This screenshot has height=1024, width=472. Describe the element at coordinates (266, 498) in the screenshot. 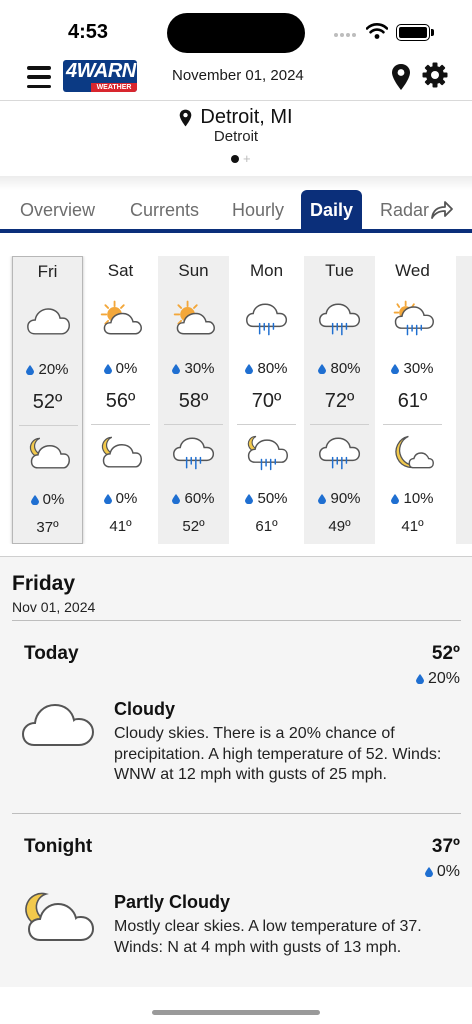

I see `night-precip: 50%` at that location.